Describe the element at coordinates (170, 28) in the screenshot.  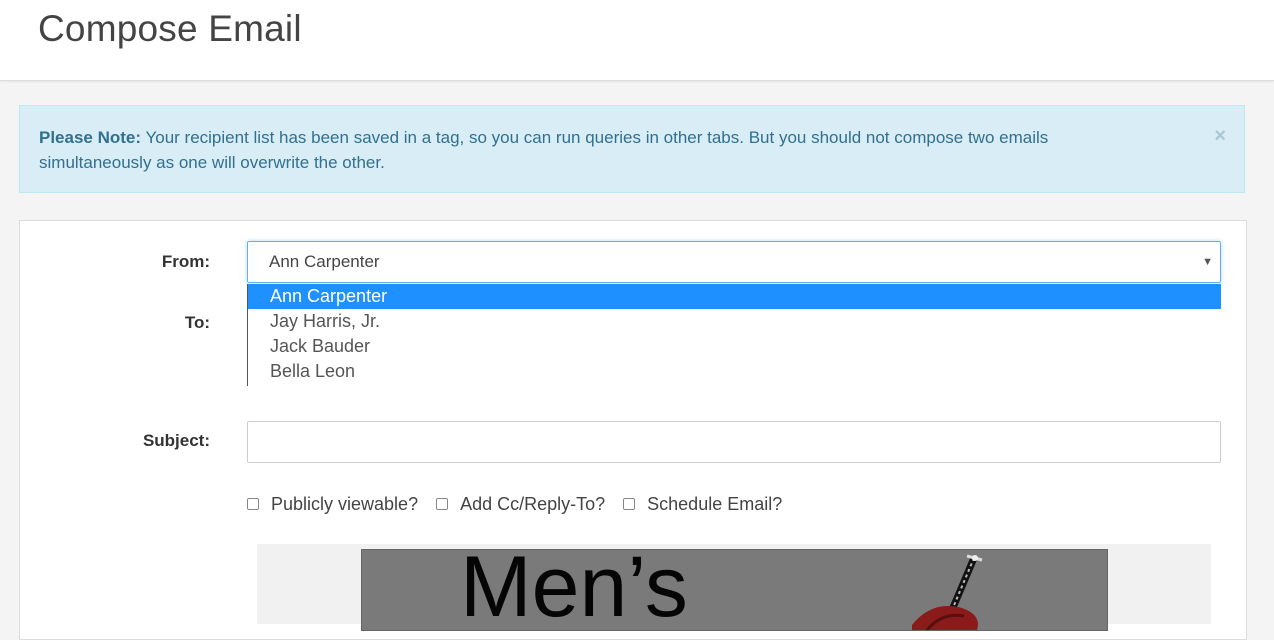
I see `page-title: Compose Email` at that location.